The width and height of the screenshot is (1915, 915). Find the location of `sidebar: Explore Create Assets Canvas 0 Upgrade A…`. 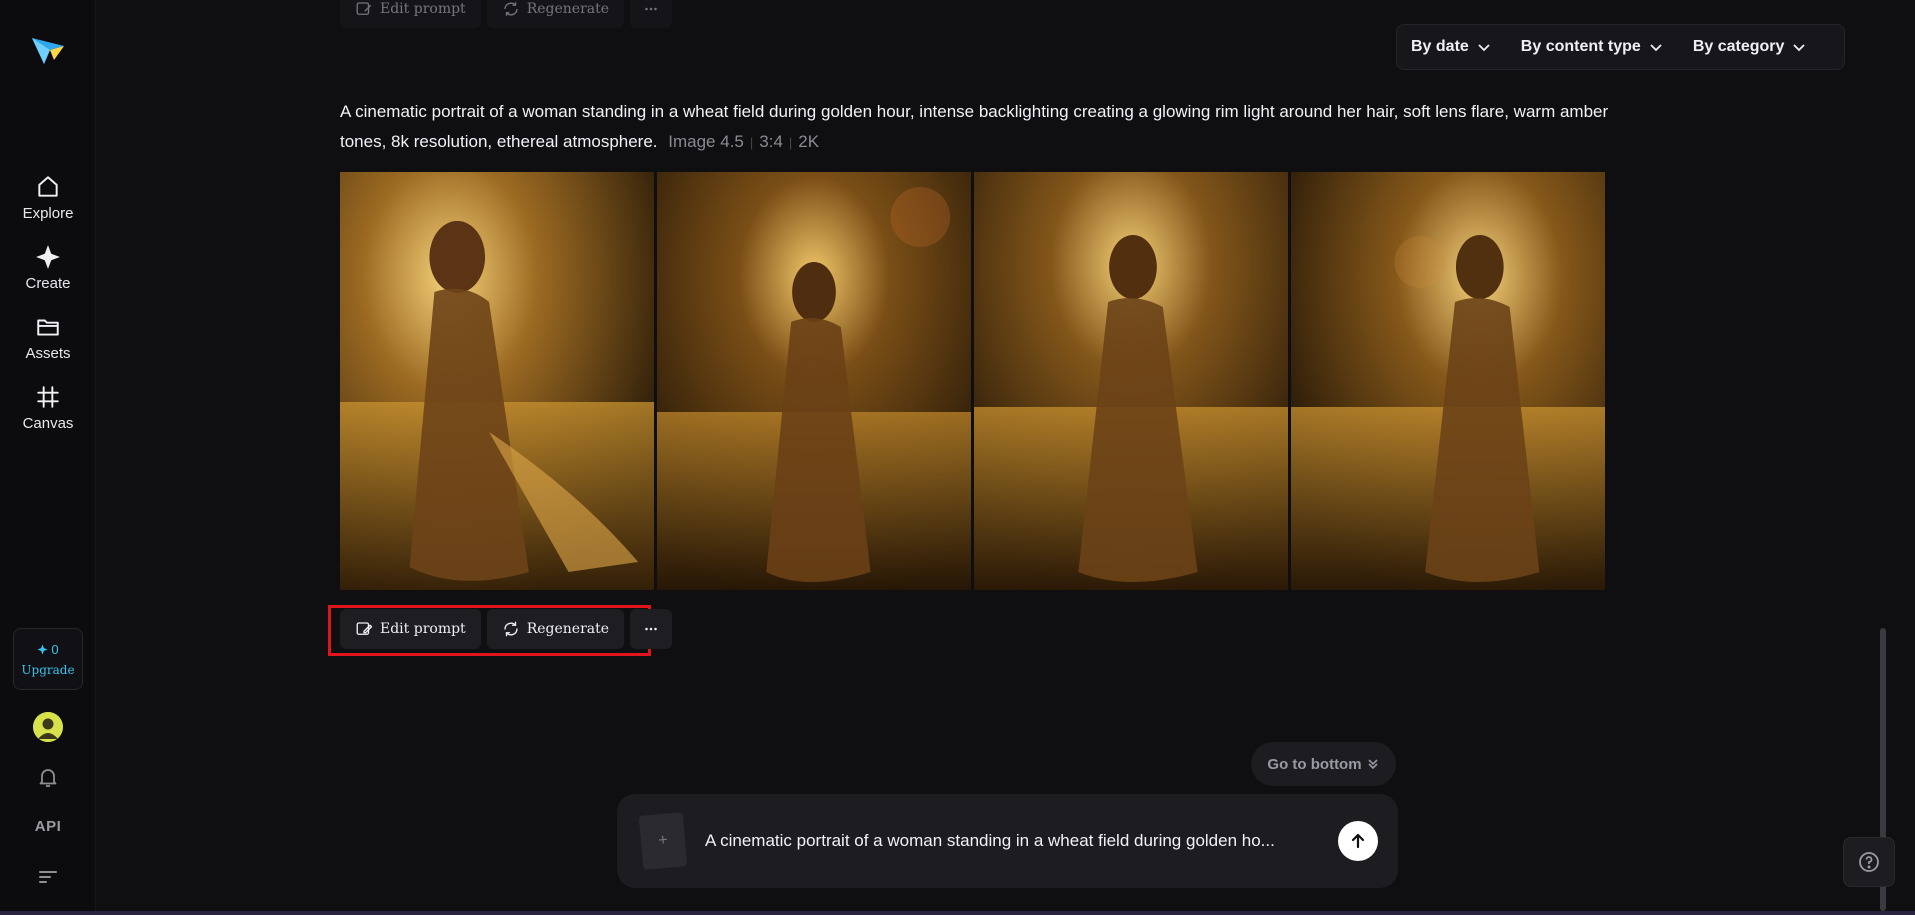

sidebar: Explore Create Assets Canvas 0 Upgrade A… is located at coordinates (48, 455).